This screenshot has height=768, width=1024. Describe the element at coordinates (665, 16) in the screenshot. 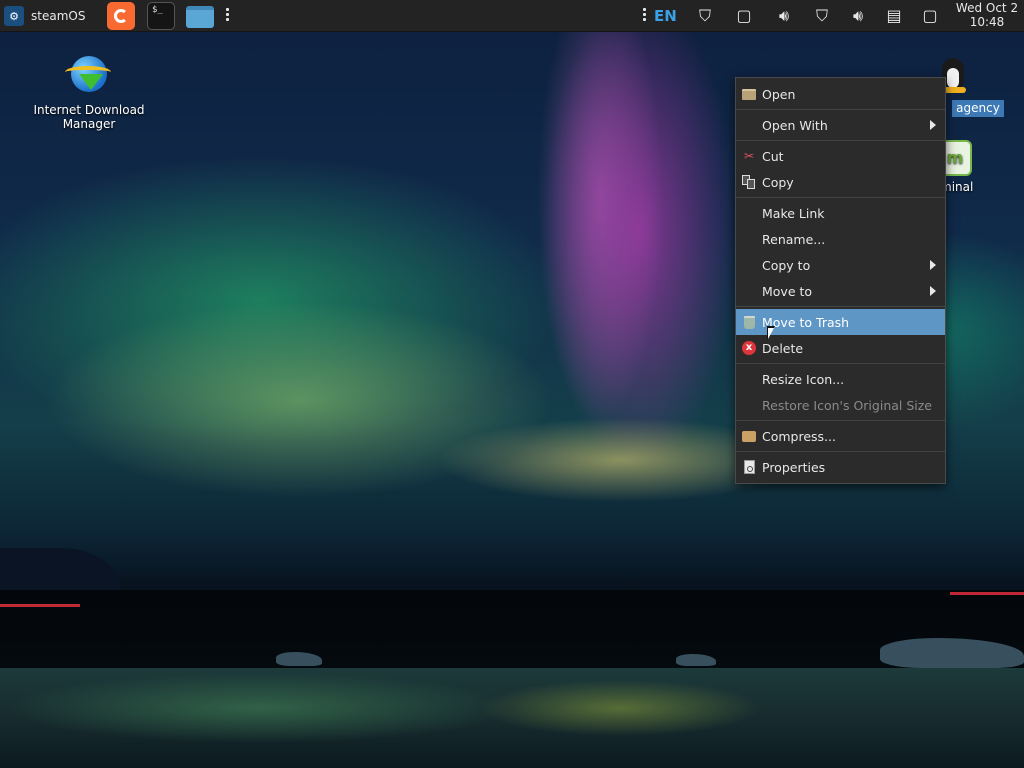

I see `keyboard-layout-indicator: EN` at that location.